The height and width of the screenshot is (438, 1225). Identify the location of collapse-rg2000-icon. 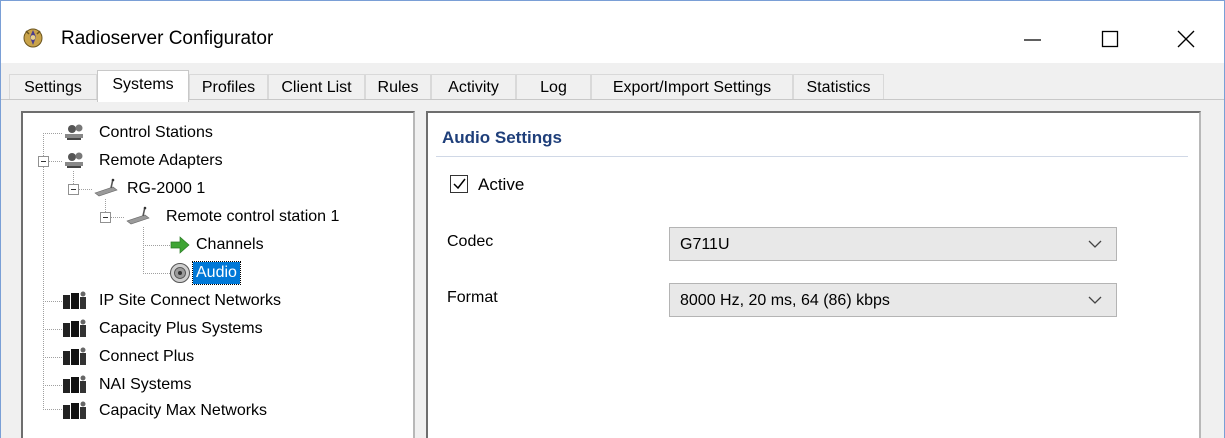
(73, 189).